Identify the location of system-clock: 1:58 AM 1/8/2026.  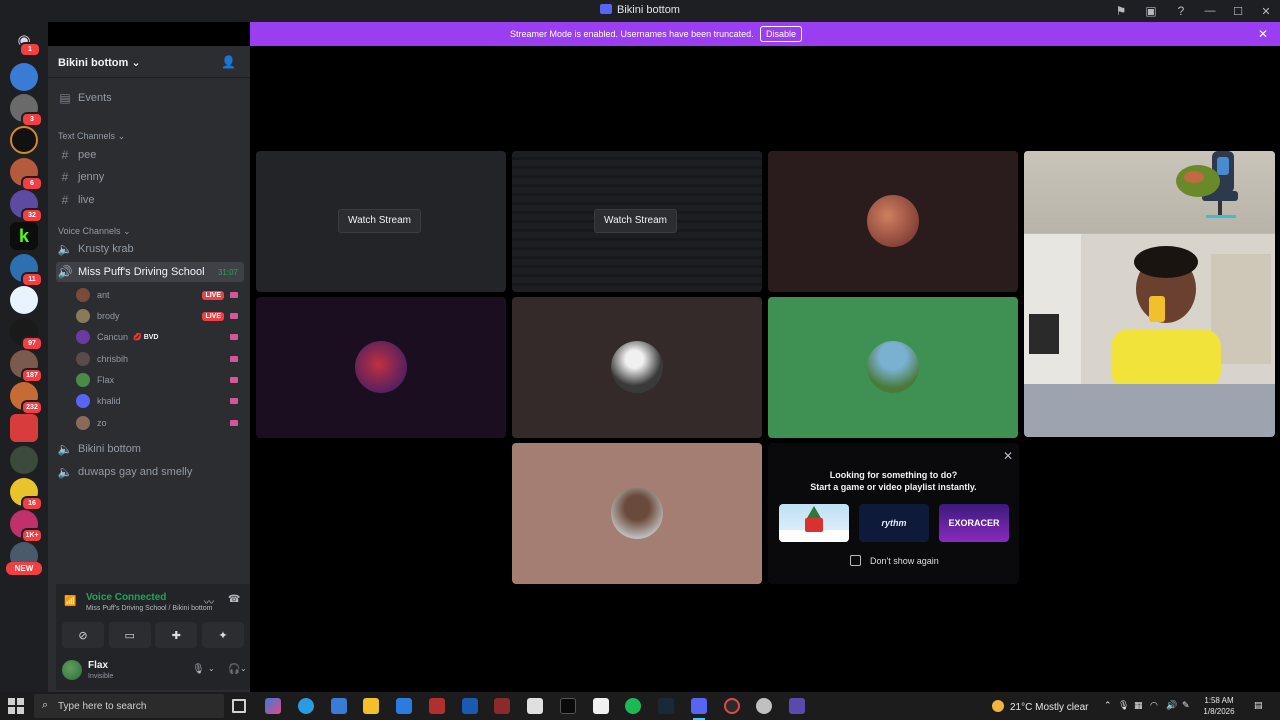
(1219, 706).